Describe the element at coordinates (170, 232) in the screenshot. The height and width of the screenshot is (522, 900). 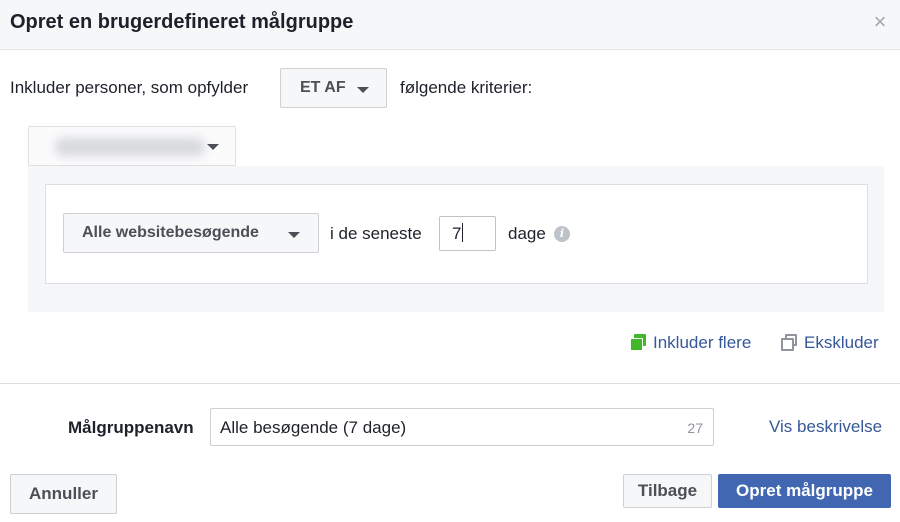
I see `audience-type-label: Alle websitebesøgende` at that location.